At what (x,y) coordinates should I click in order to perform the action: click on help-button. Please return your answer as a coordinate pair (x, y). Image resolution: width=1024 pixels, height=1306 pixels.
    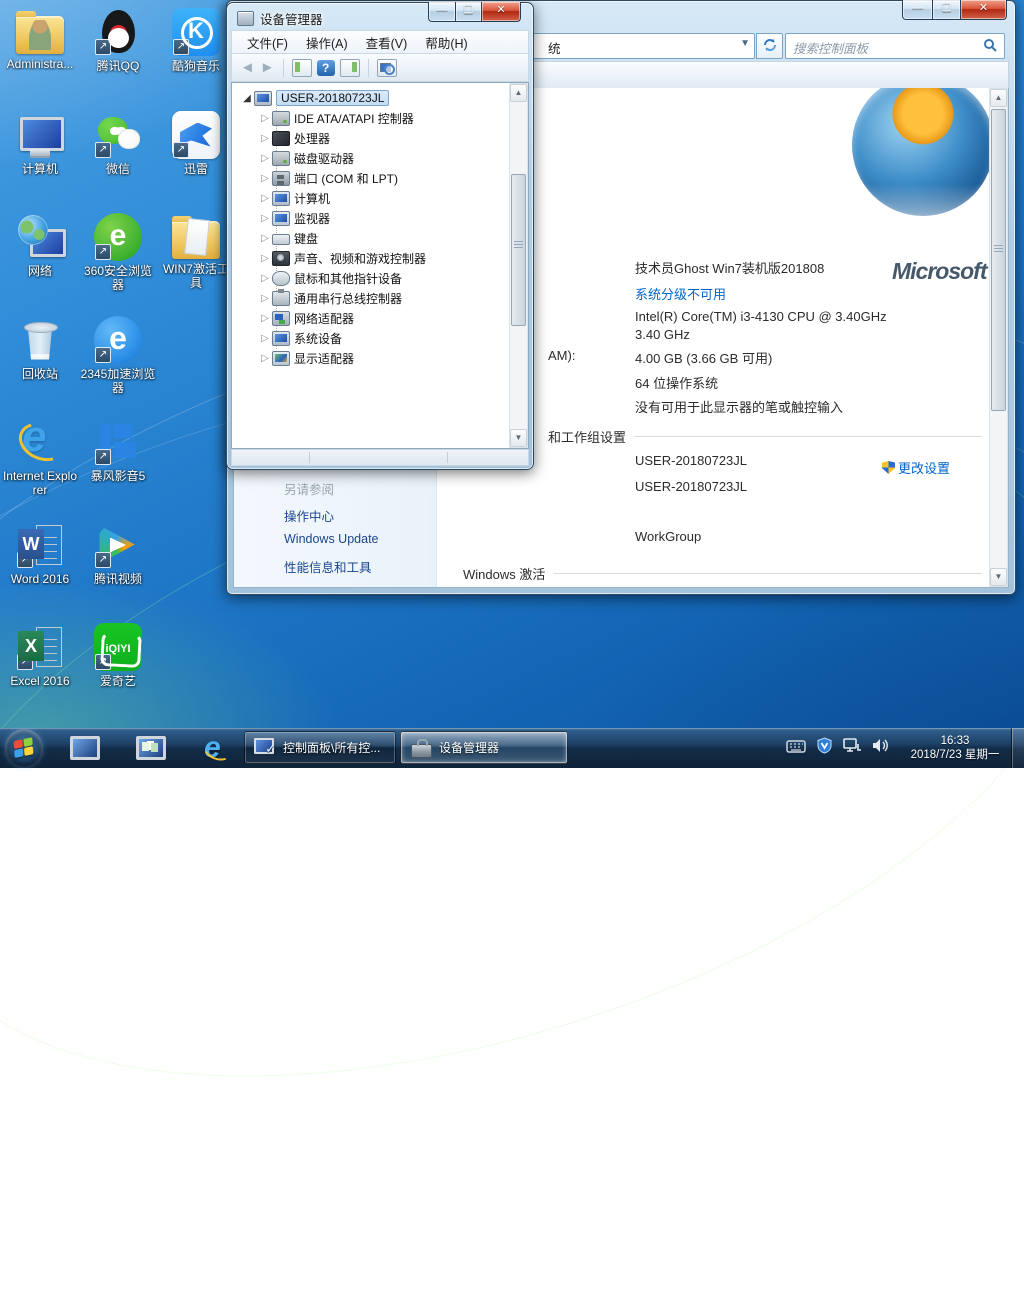
    Looking at the image, I should click on (325, 67).